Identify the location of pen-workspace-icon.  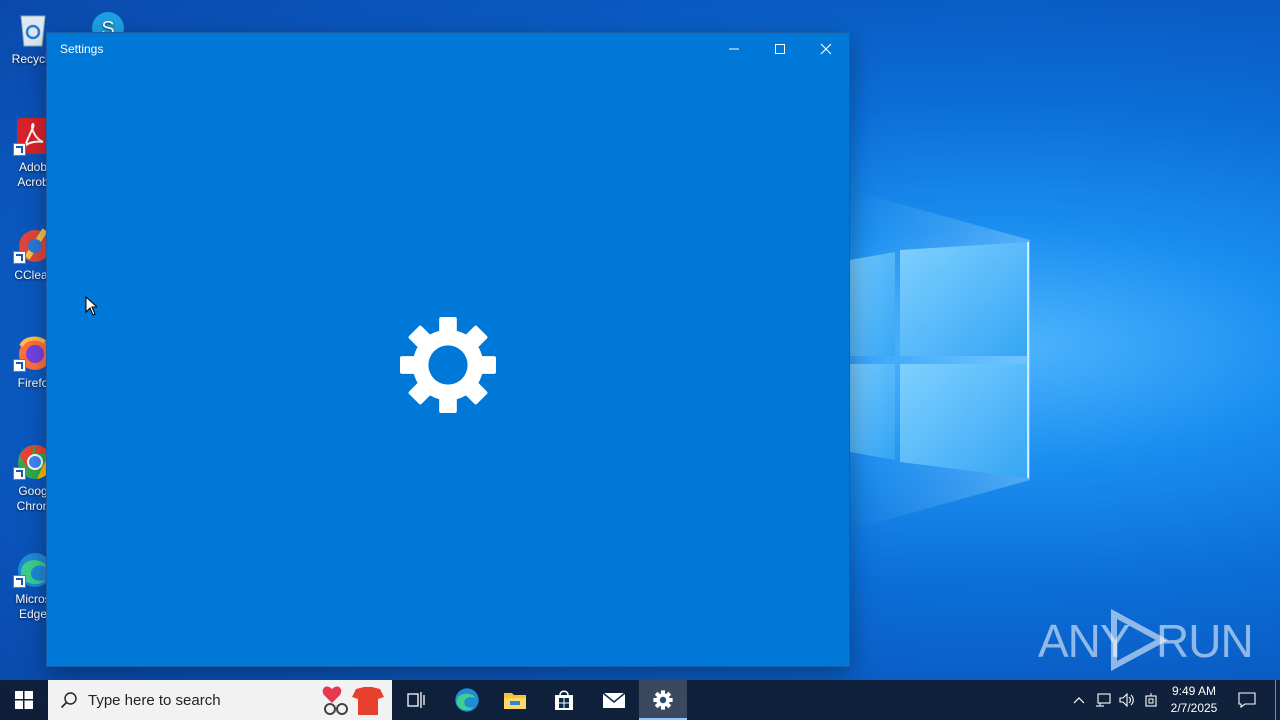
(1151, 700).